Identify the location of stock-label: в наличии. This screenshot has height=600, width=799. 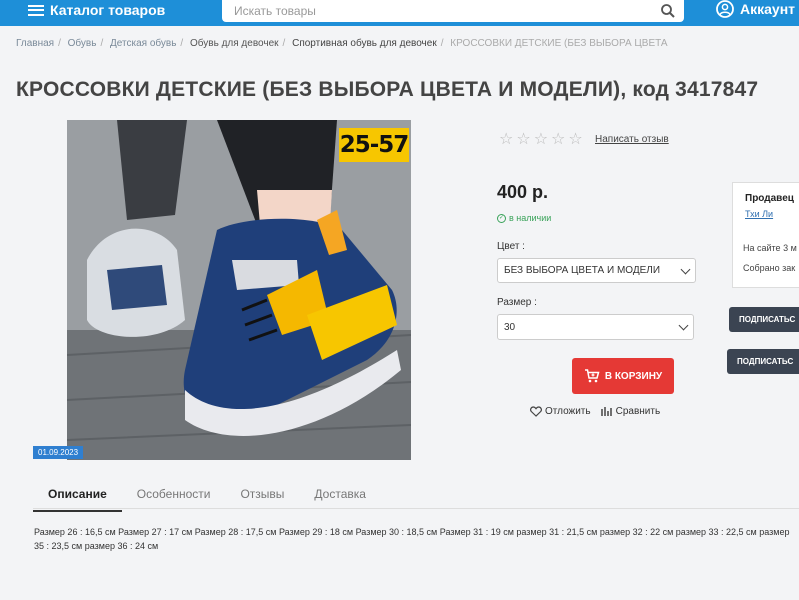
(530, 218).